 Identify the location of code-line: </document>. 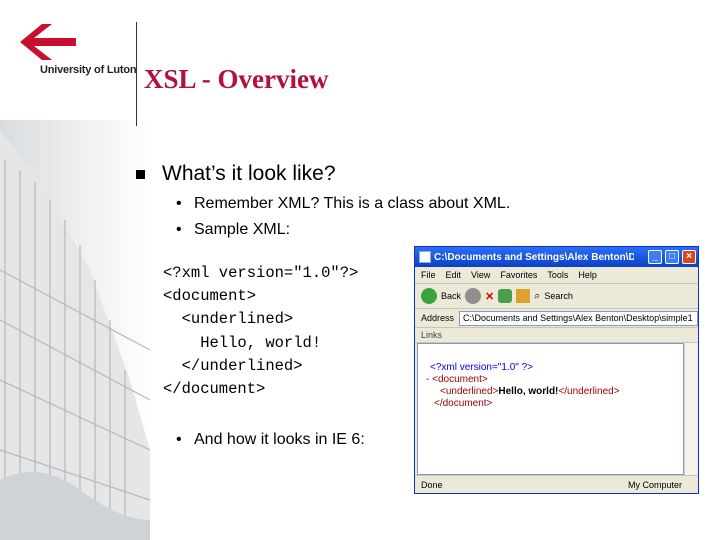
(214, 389).